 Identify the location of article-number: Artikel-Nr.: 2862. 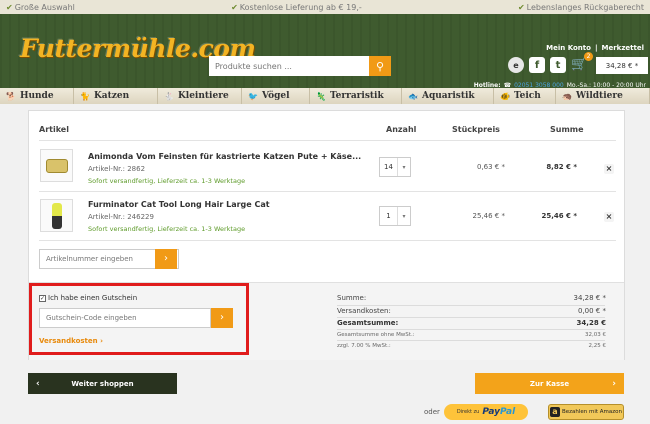
(117, 169).